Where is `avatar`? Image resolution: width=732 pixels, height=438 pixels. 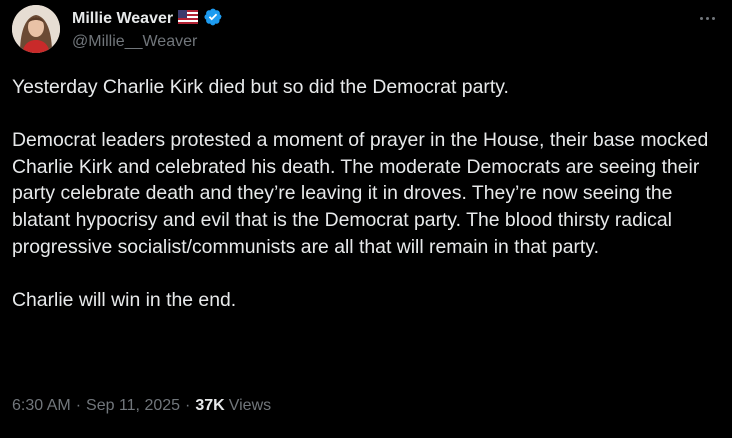 avatar is located at coordinates (36, 29).